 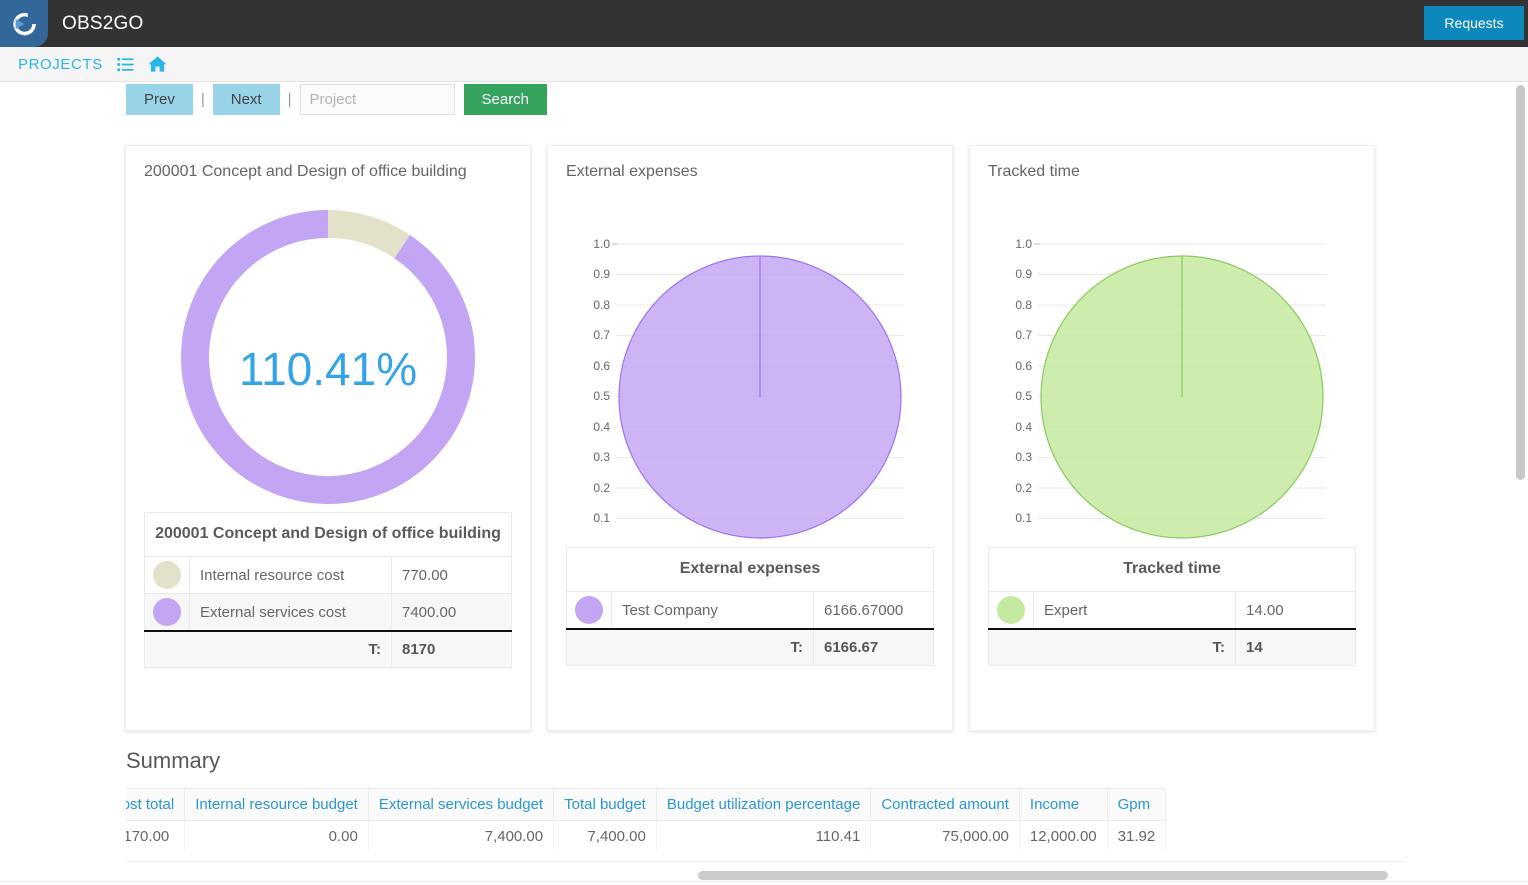 What do you see at coordinates (605, 835) in the screenshot?
I see `cell-total-budget: 7,400.00` at bounding box center [605, 835].